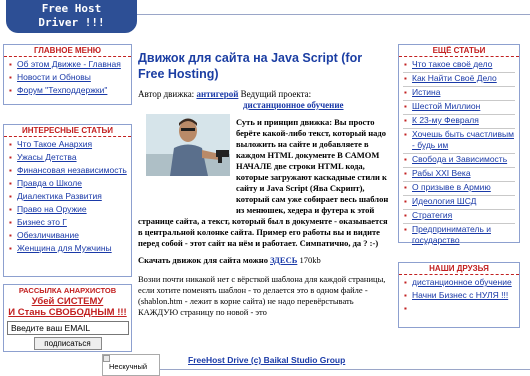 Image resolution: width=530 pixels, height=376 pixels. Describe the element at coordinates (67, 90) in the screenshot. I see `menu-item-forum: Форум "Техподдержки"` at that location.